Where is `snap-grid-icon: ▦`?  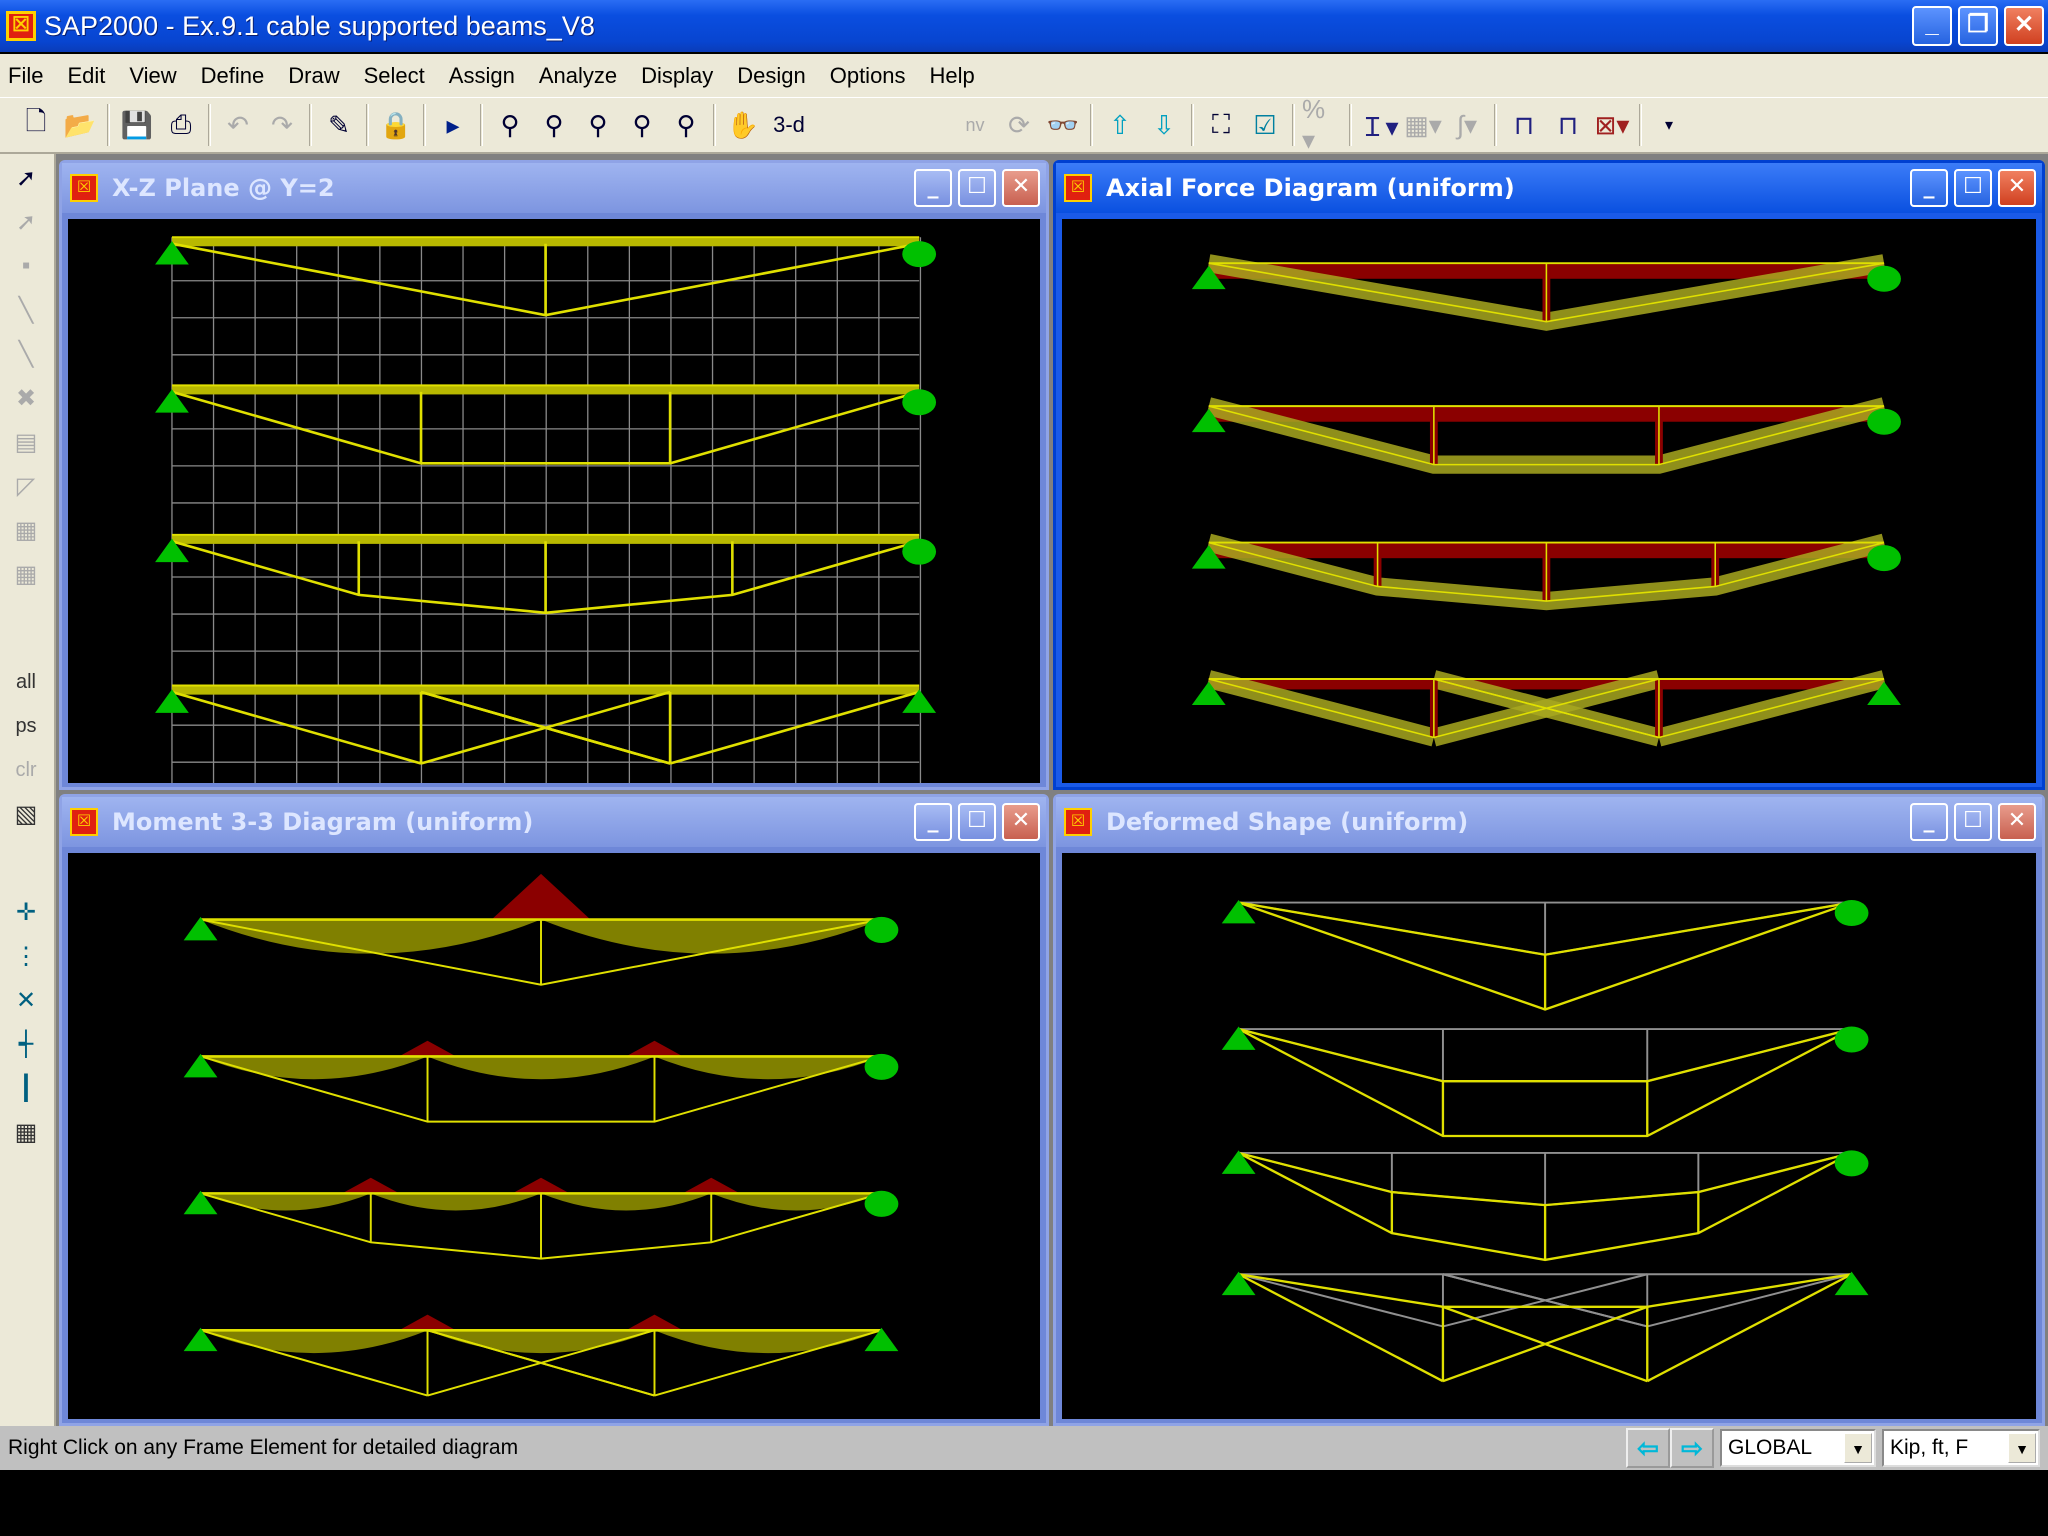 snap-grid-icon: ▦ is located at coordinates (26, 1132).